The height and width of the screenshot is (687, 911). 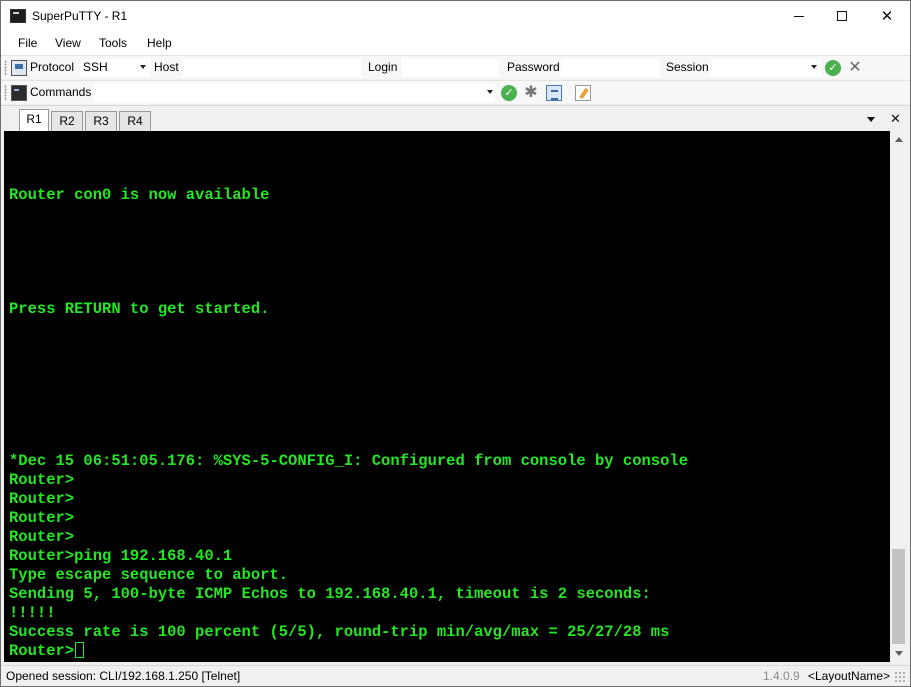 What do you see at coordinates (18, 16) in the screenshot?
I see `terminal-app-icon` at bounding box center [18, 16].